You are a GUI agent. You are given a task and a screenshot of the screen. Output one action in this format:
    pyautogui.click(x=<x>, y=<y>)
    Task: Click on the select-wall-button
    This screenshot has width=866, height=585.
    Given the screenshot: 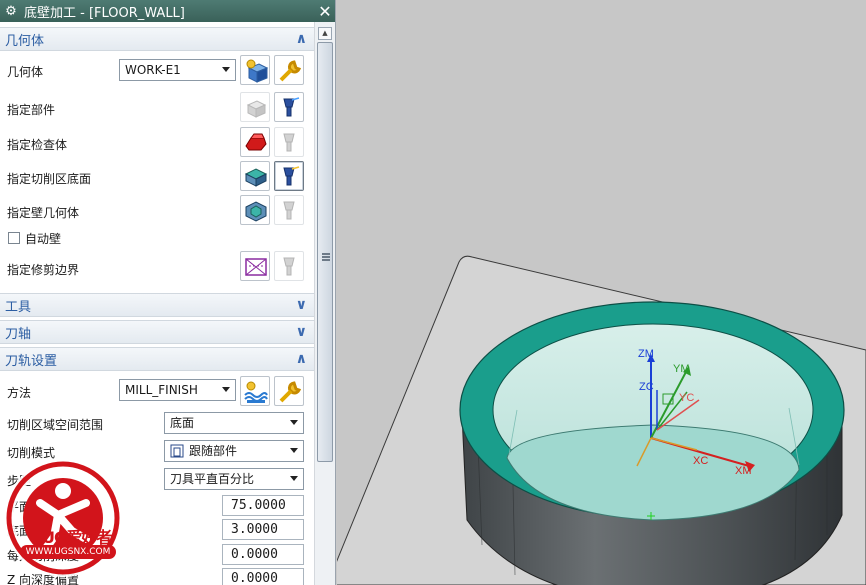 What is the action you would take?
    pyautogui.click(x=255, y=210)
    